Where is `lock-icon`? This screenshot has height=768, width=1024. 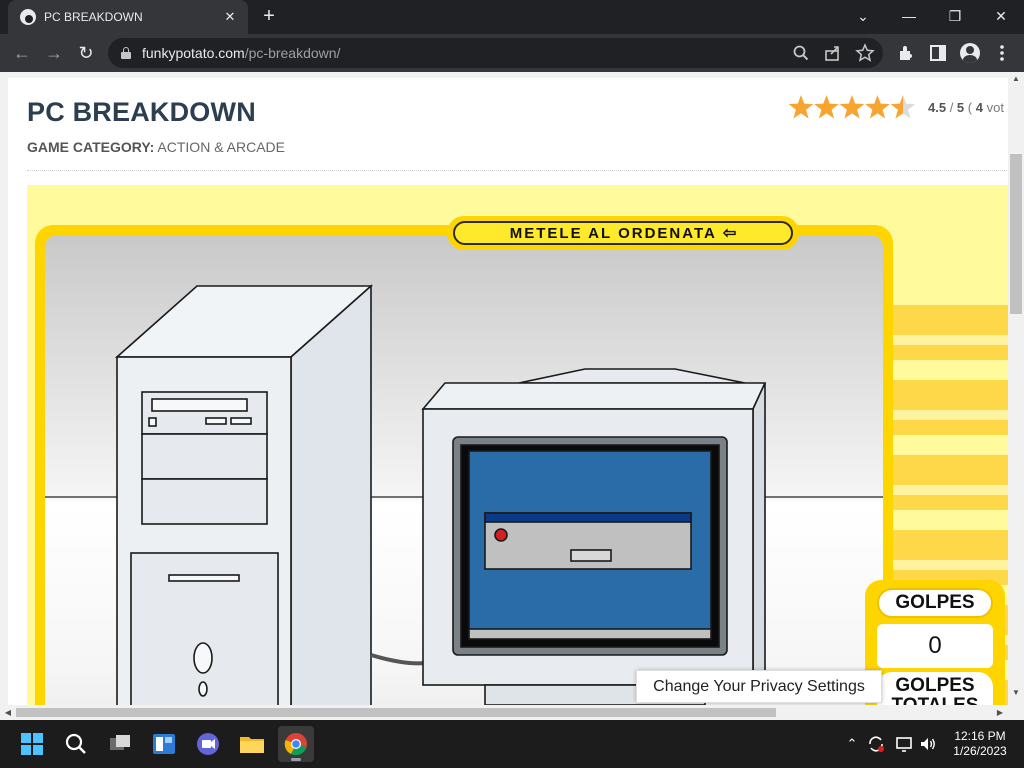
lock-icon is located at coordinates (126, 53).